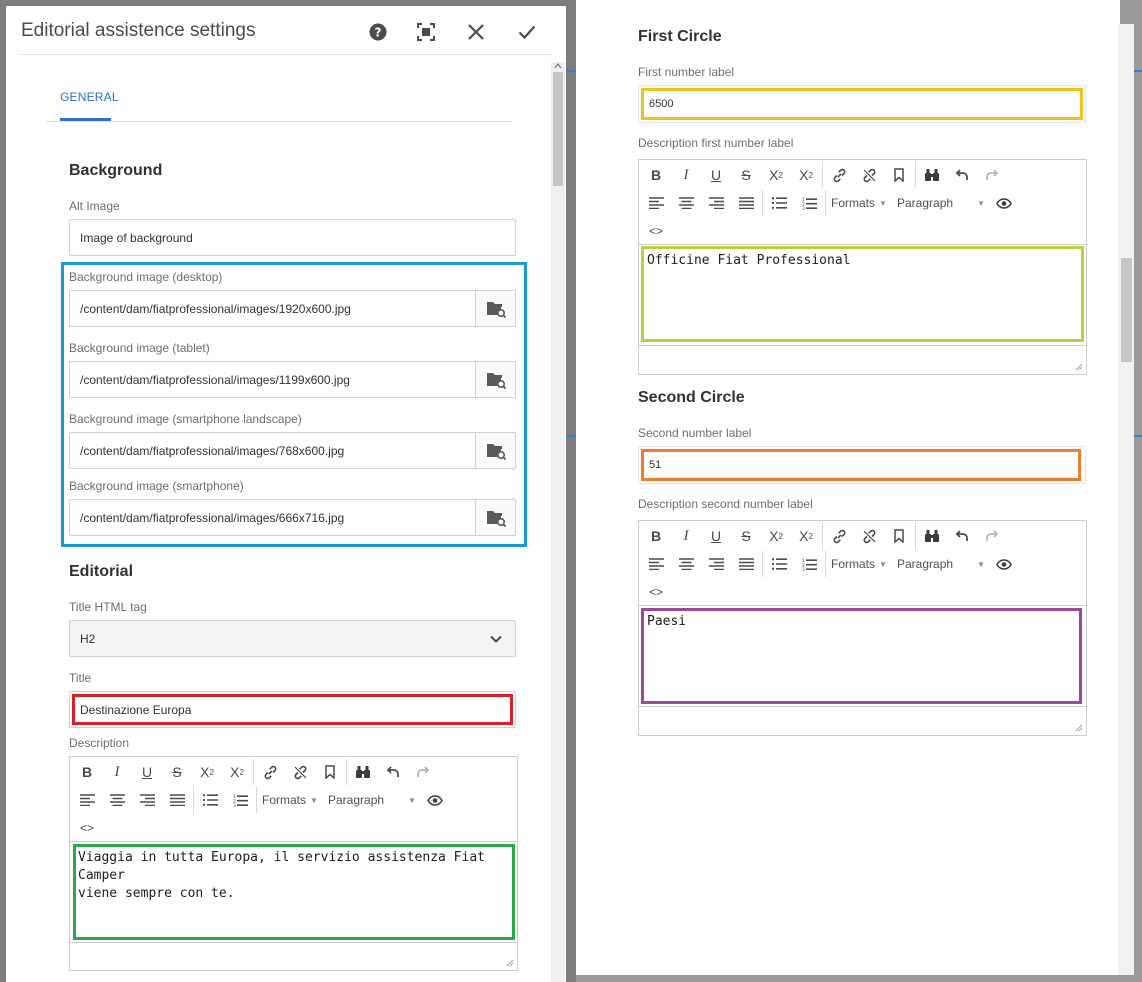 This screenshot has height=982, width=1142. I want to click on code-icon: <>, so click(655, 592).